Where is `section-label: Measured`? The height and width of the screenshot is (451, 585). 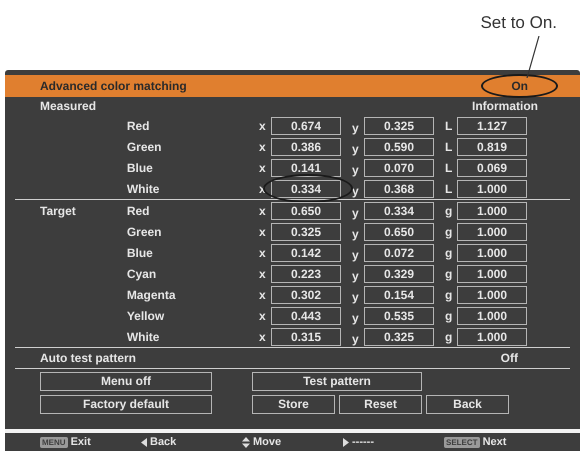 section-label: Measured is located at coordinates (68, 106).